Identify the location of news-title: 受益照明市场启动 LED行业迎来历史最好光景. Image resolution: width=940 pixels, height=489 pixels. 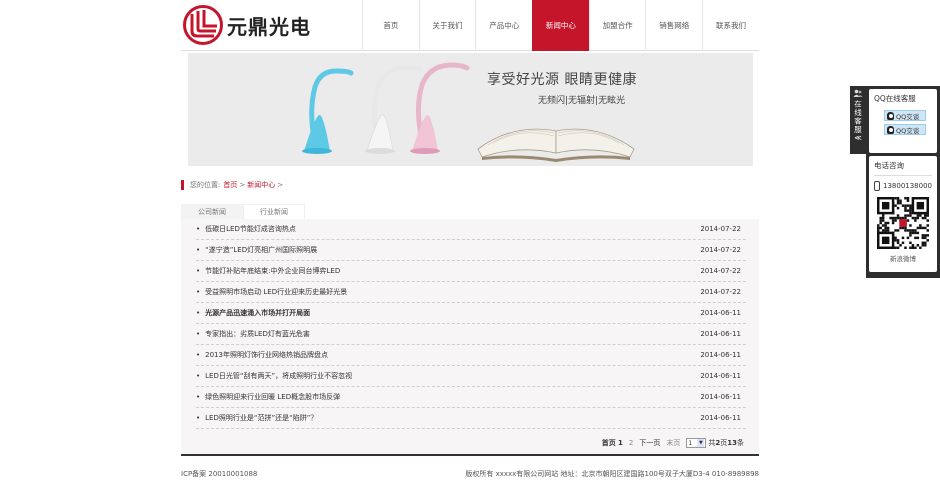
(276, 292).